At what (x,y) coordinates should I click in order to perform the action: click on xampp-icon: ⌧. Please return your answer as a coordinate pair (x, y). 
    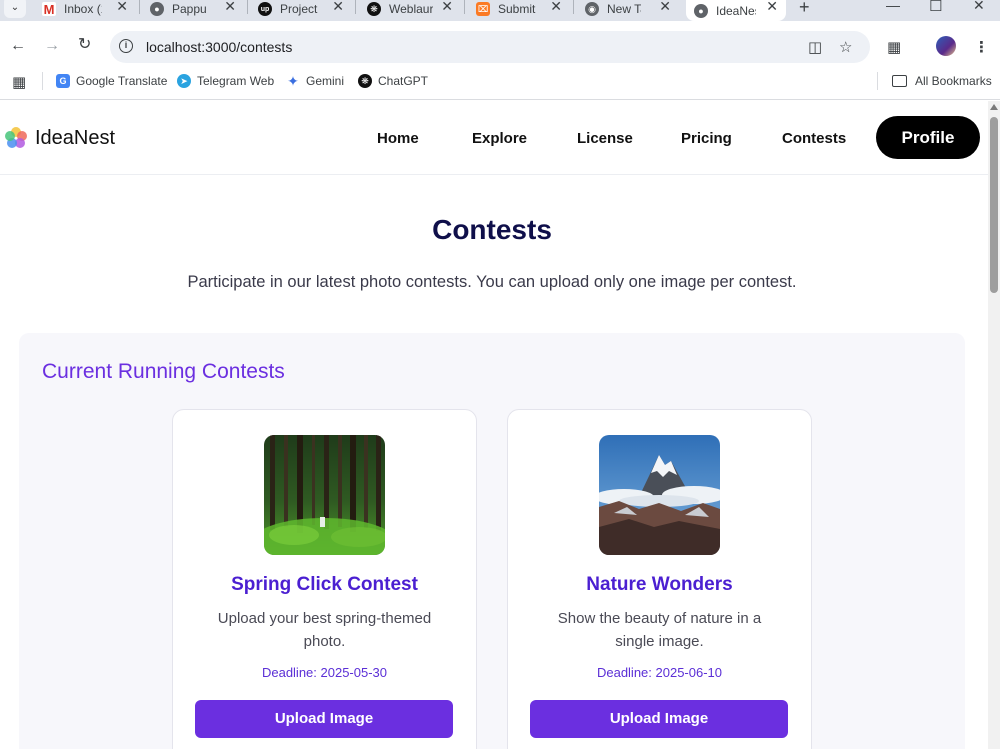
    Looking at the image, I should click on (483, 9).